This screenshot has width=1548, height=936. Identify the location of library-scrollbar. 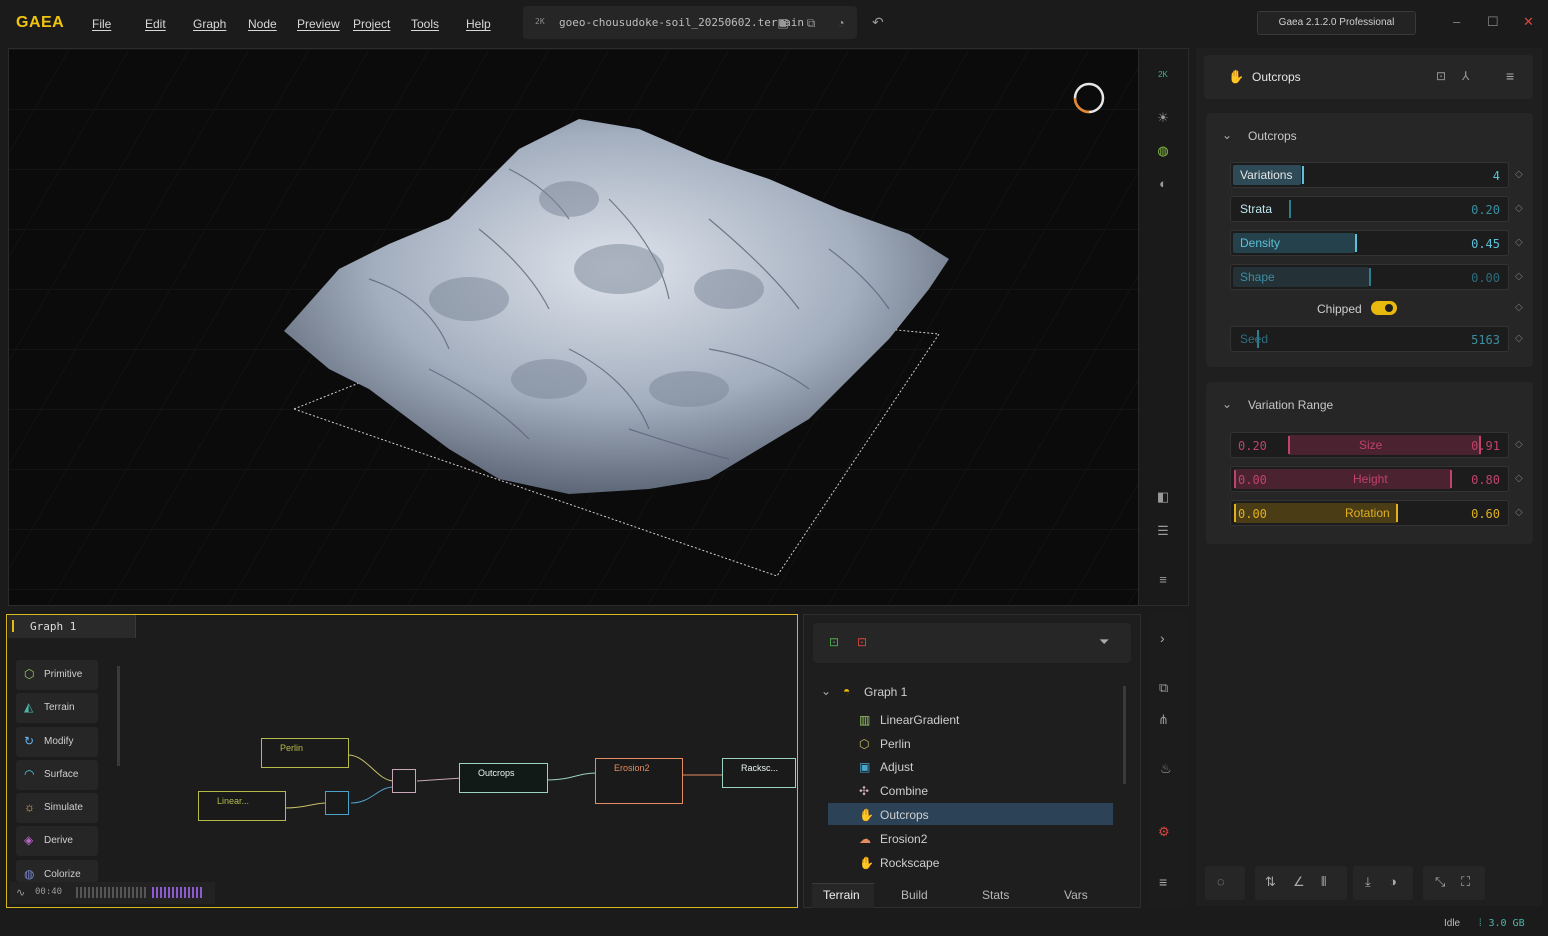
(118, 716).